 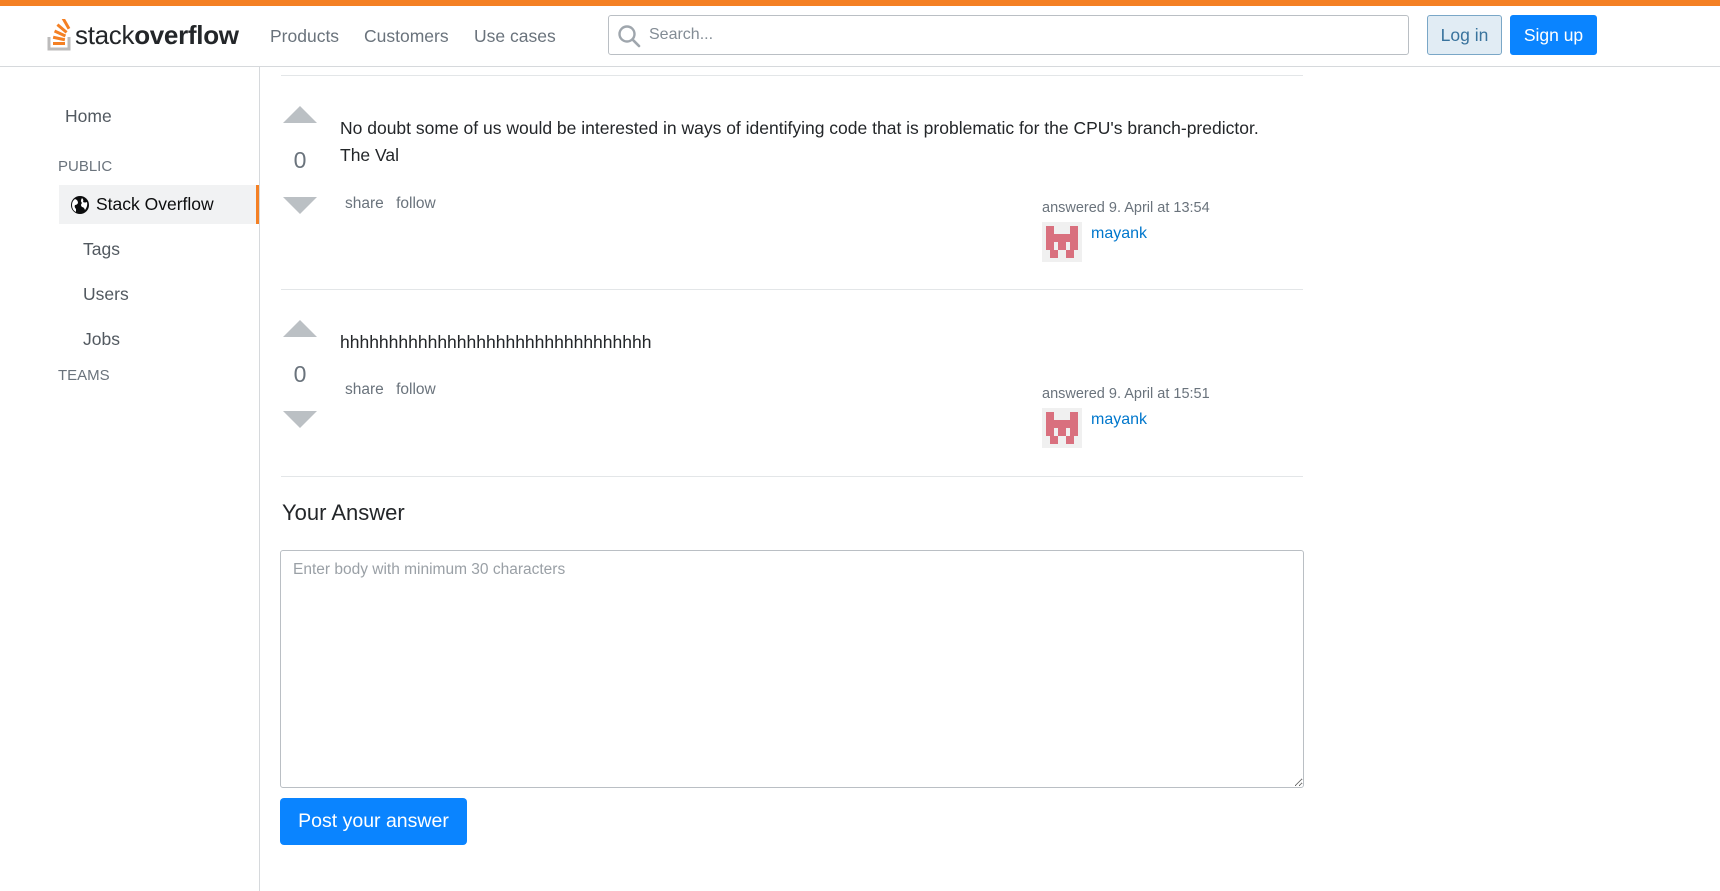 What do you see at coordinates (406, 36) in the screenshot?
I see `nav-customers: Customers` at bounding box center [406, 36].